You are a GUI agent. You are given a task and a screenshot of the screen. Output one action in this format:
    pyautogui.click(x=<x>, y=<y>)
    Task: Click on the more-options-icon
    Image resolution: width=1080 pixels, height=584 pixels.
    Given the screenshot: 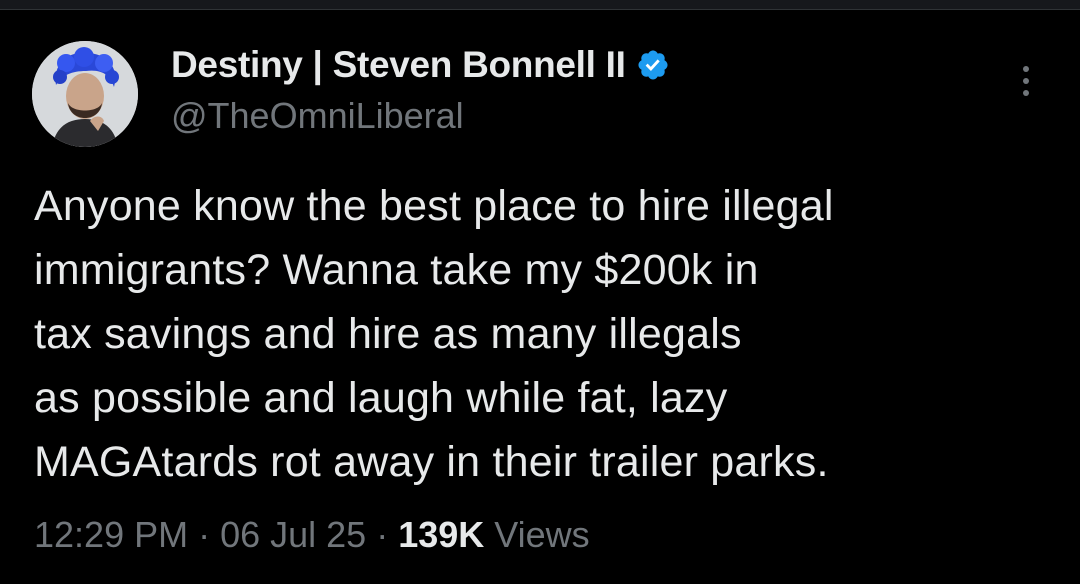 What is the action you would take?
    pyautogui.click(x=1026, y=86)
    